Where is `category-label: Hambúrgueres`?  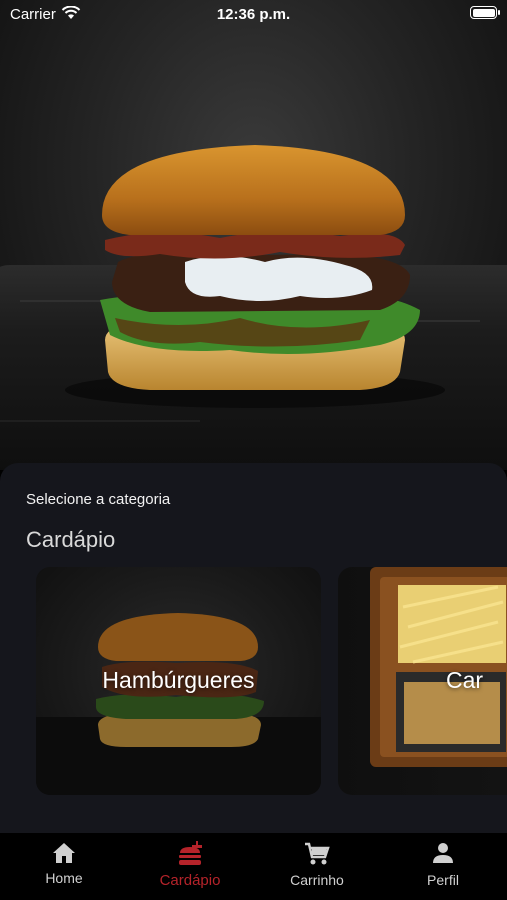 category-label: Hambúrgueres is located at coordinates (178, 680).